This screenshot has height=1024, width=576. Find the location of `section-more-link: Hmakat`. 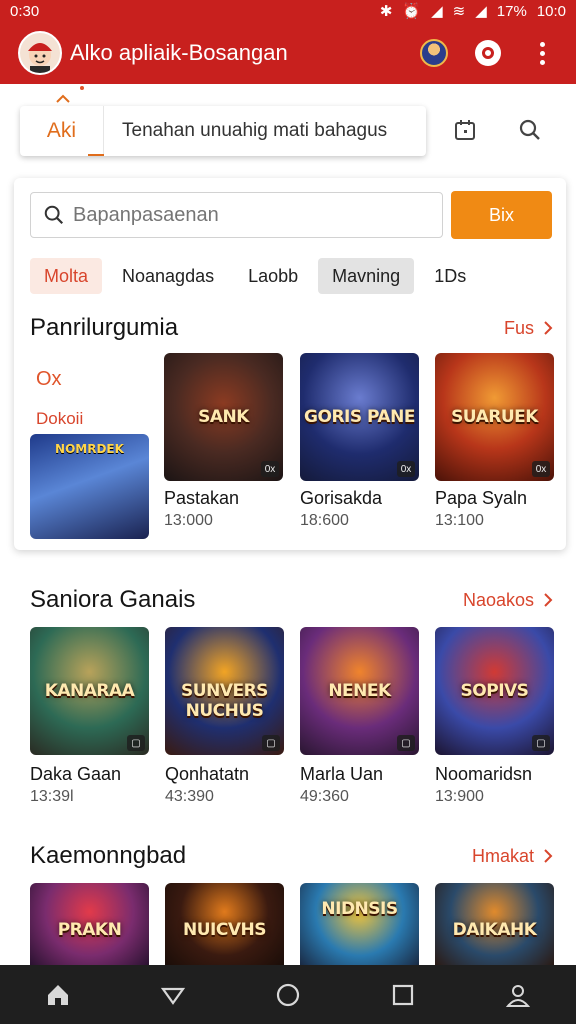

section-more-link: Hmakat is located at coordinates (513, 856).